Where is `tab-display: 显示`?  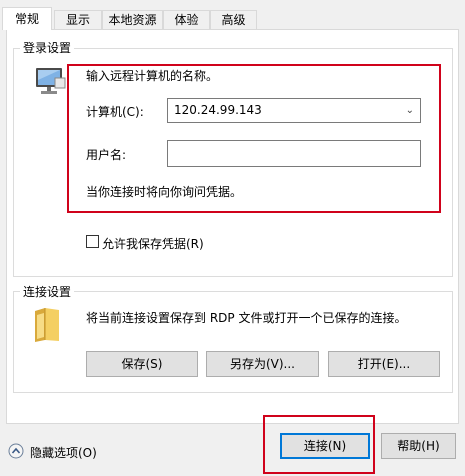 tab-display: 显示 is located at coordinates (78, 19).